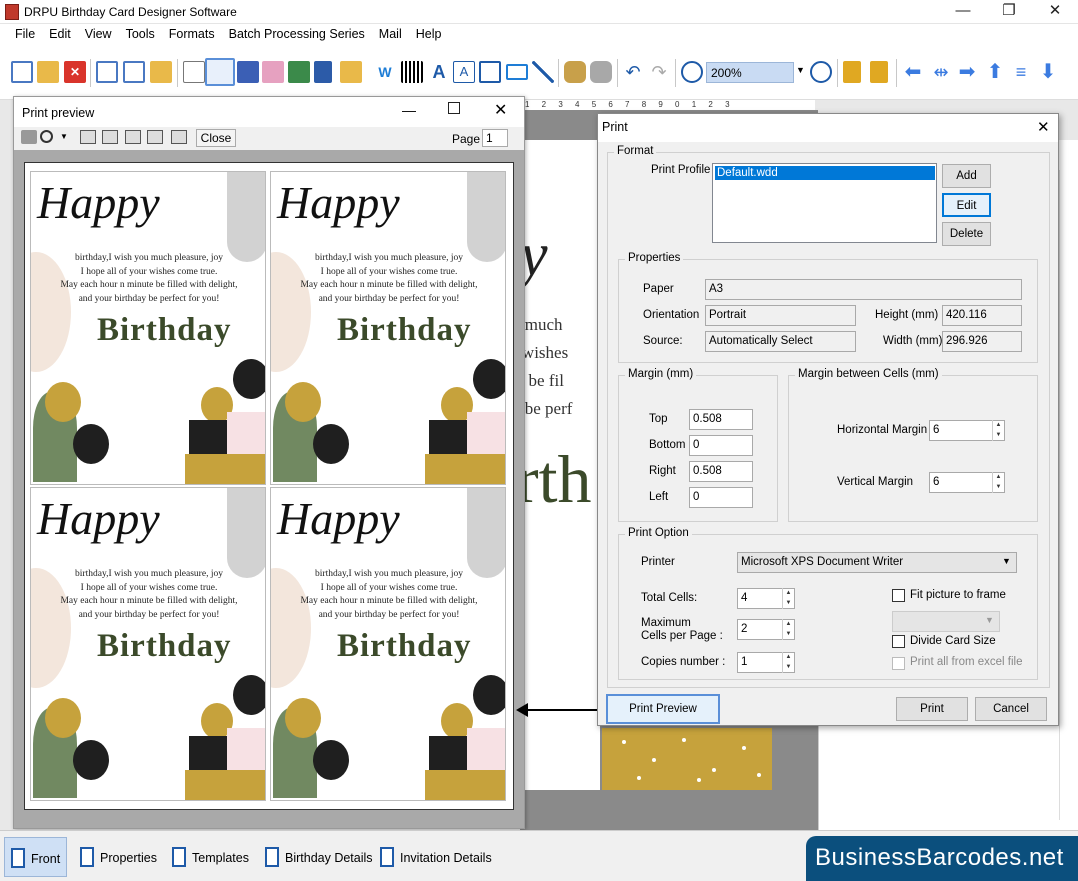 Image resolution: width=1078 pixels, height=881 pixels. What do you see at coordinates (12, 12) in the screenshot?
I see `app-icon` at bounding box center [12, 12].